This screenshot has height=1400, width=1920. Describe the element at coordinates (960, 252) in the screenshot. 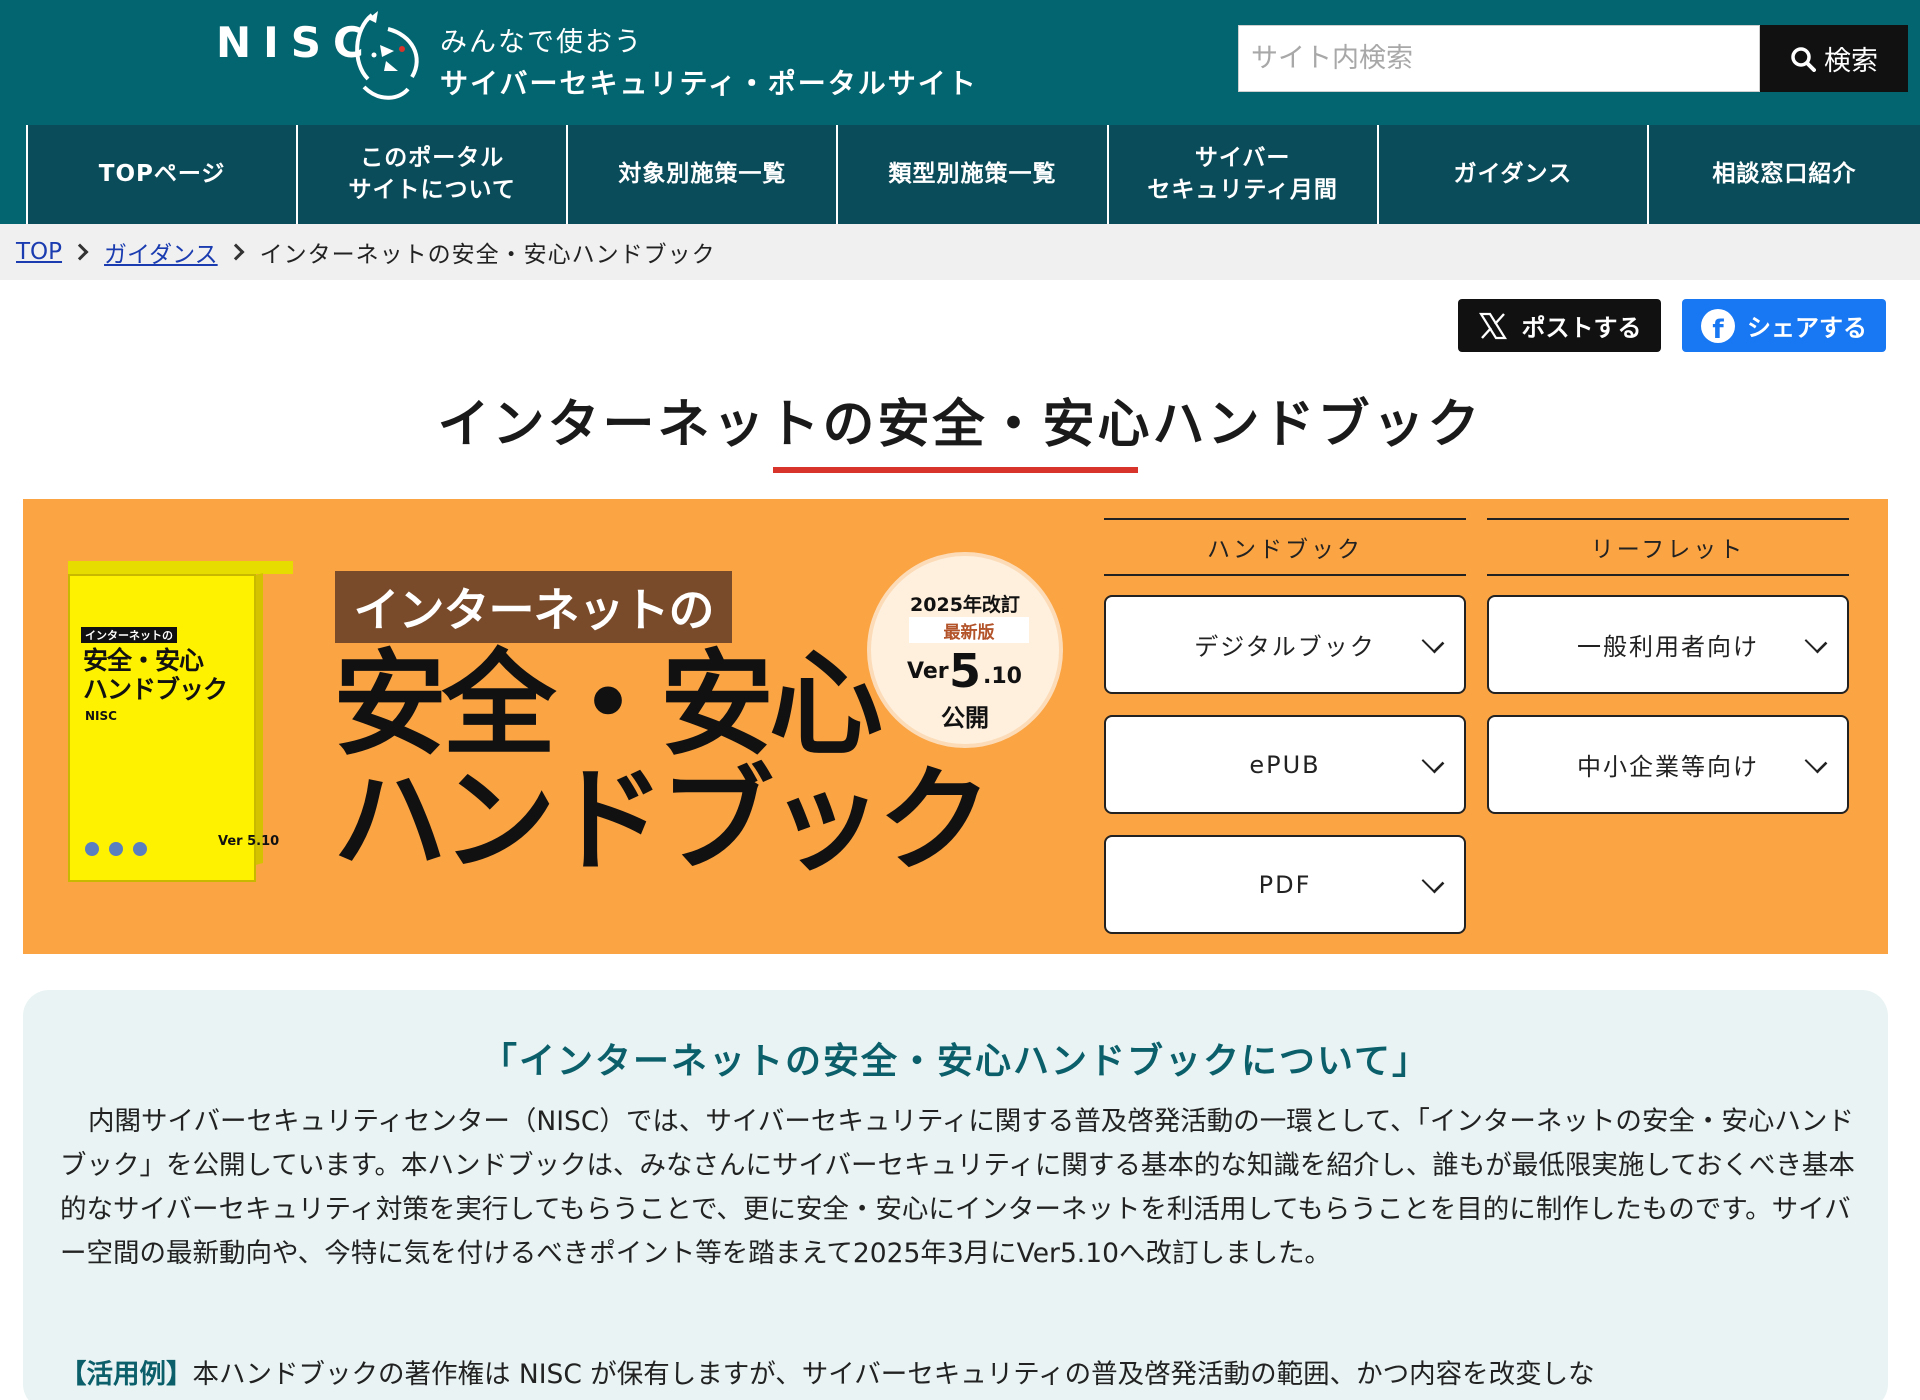

I see `breadcrumb: TOP ガイダンス インターネットの安全・安心ハンドブック` at that location.